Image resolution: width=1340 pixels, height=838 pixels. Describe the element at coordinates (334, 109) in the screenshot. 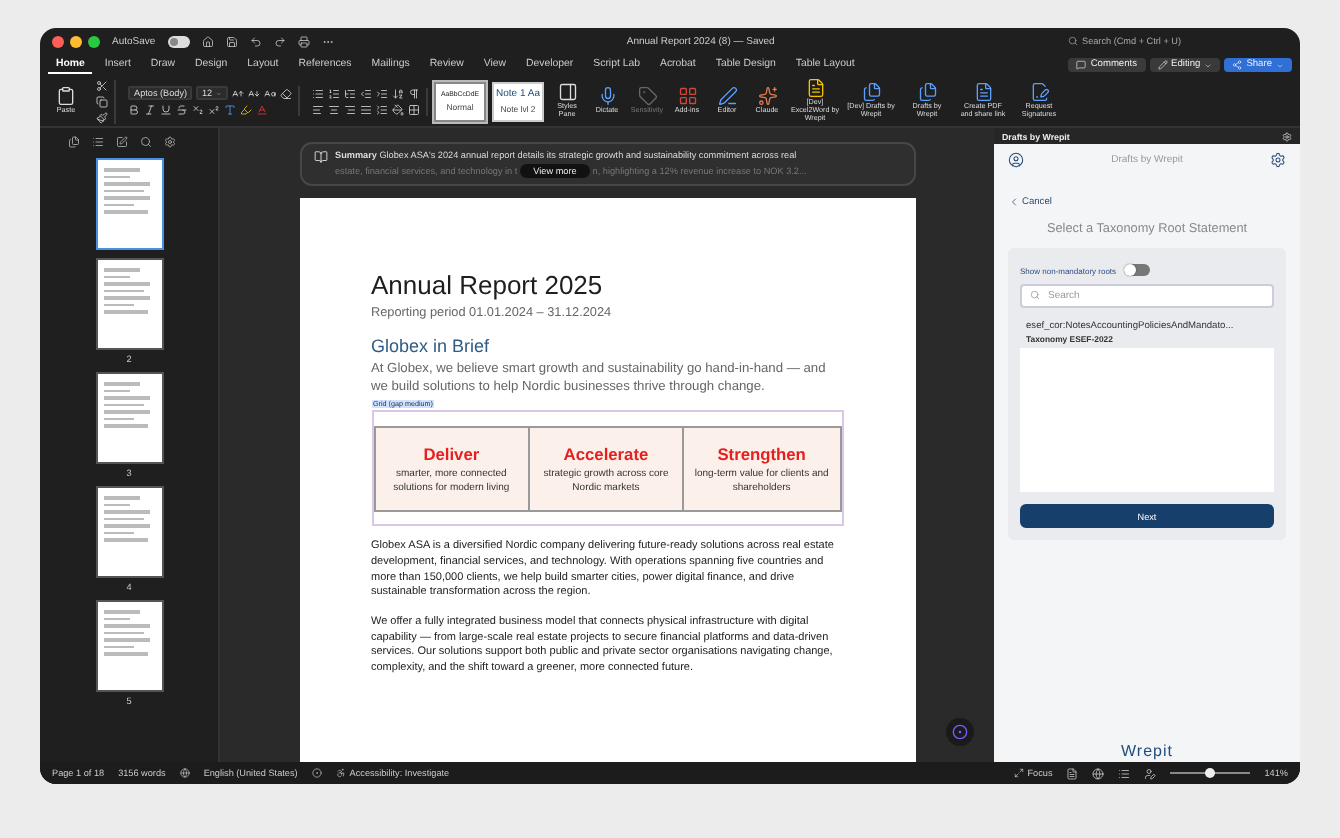

I see `align-center-icon` at that location.